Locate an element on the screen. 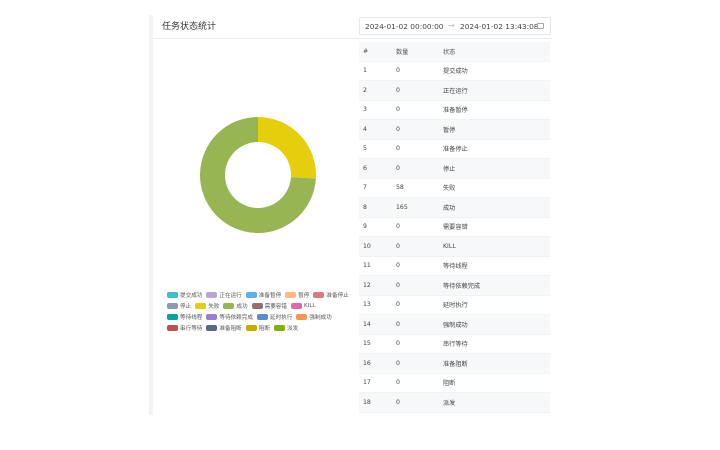 This screenshot has width=720, height=450. card-title: 任务状态统计 is located at coordinates (189, 27).